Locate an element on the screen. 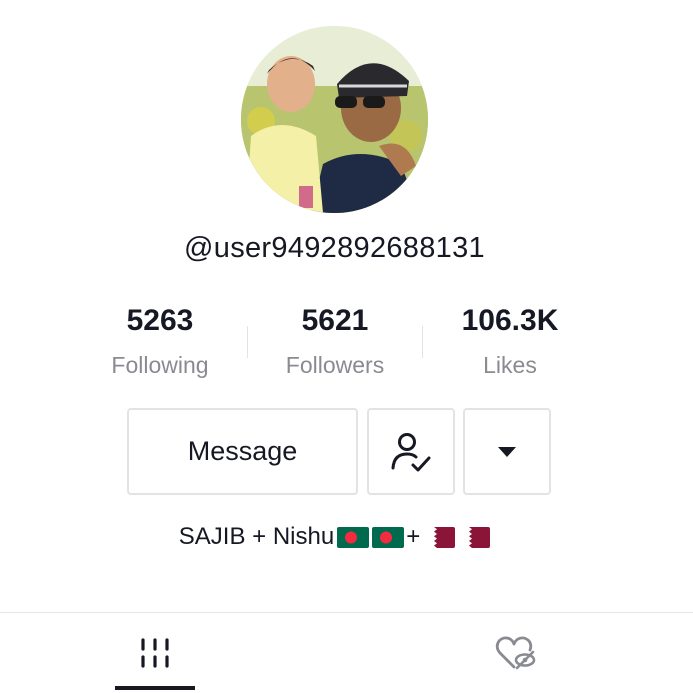 This screenshot has height=693, width=693. tab-liked is located at coordinates (515, 653).